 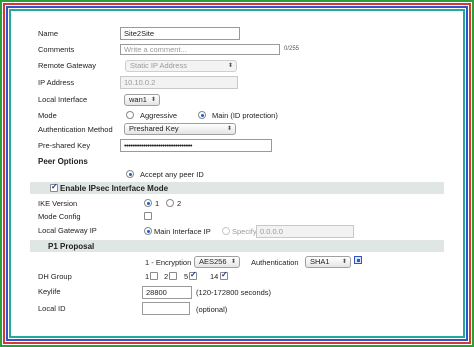 I want to click on name-label: Name, so click(x=48, y=33).